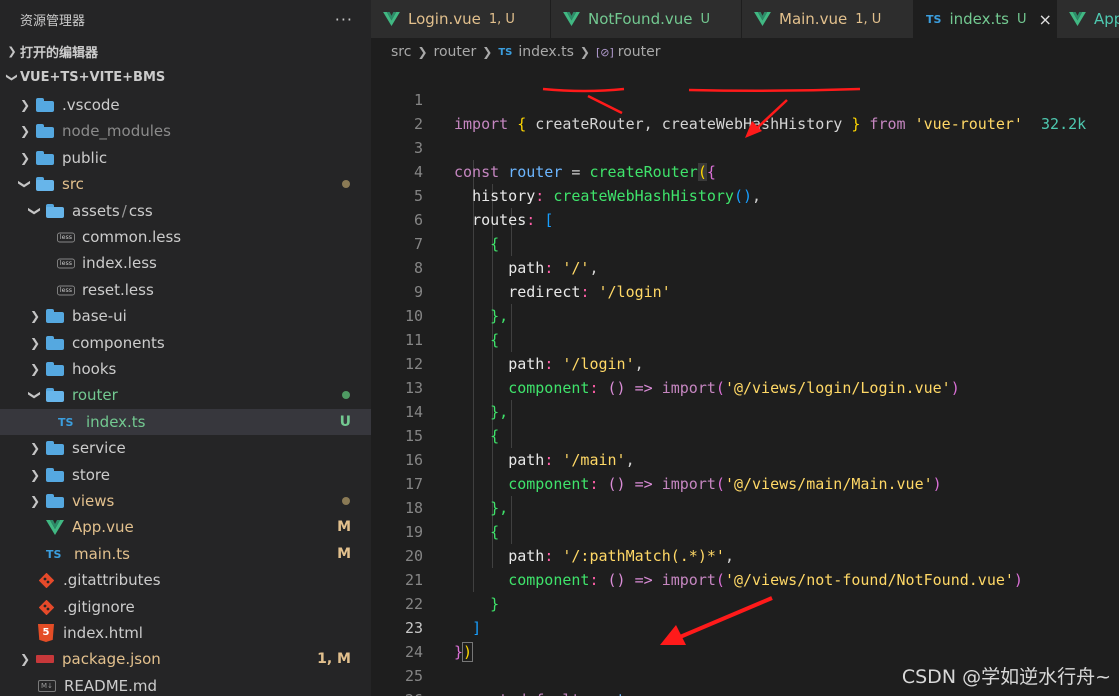  I want to click on tree-item-label: common.less, so click(132, 237).